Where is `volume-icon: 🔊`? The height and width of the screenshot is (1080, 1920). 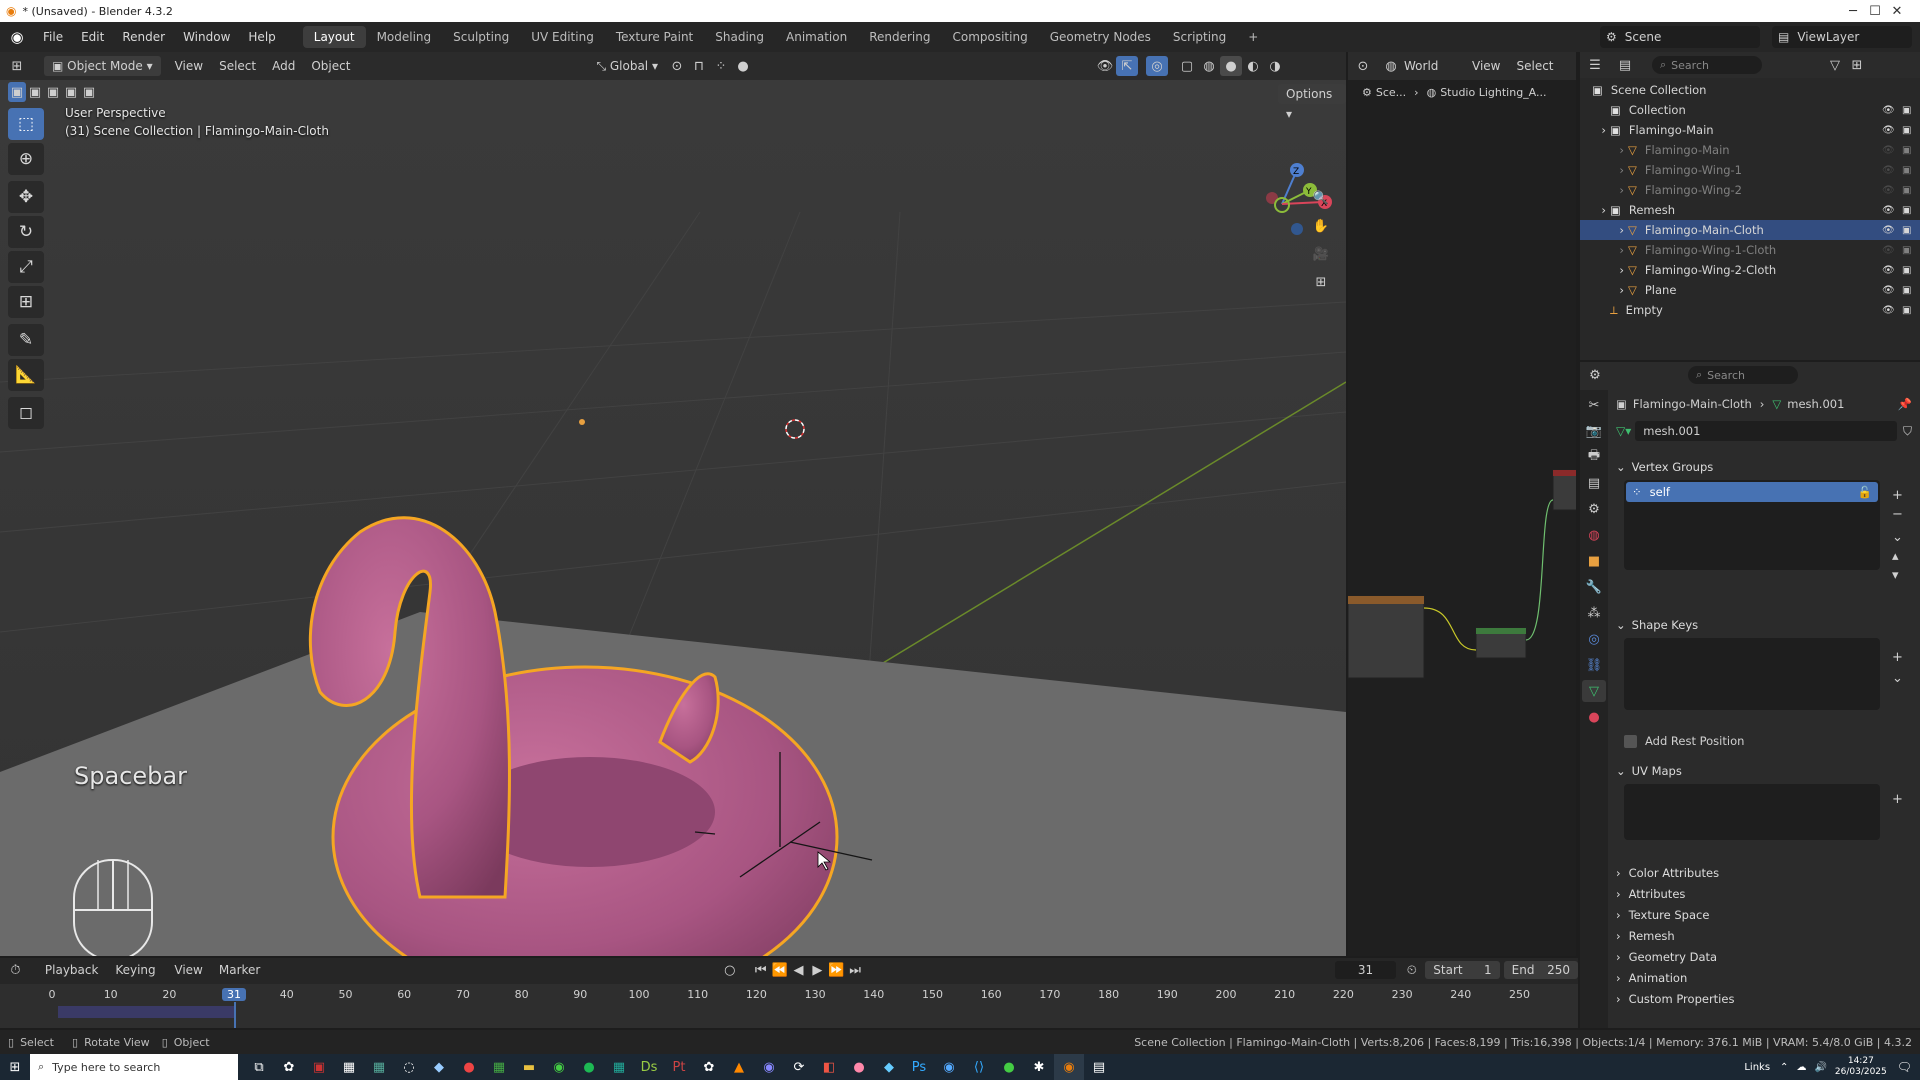
volume-icon: 🔊 is located at coordinates (1820, 1067).